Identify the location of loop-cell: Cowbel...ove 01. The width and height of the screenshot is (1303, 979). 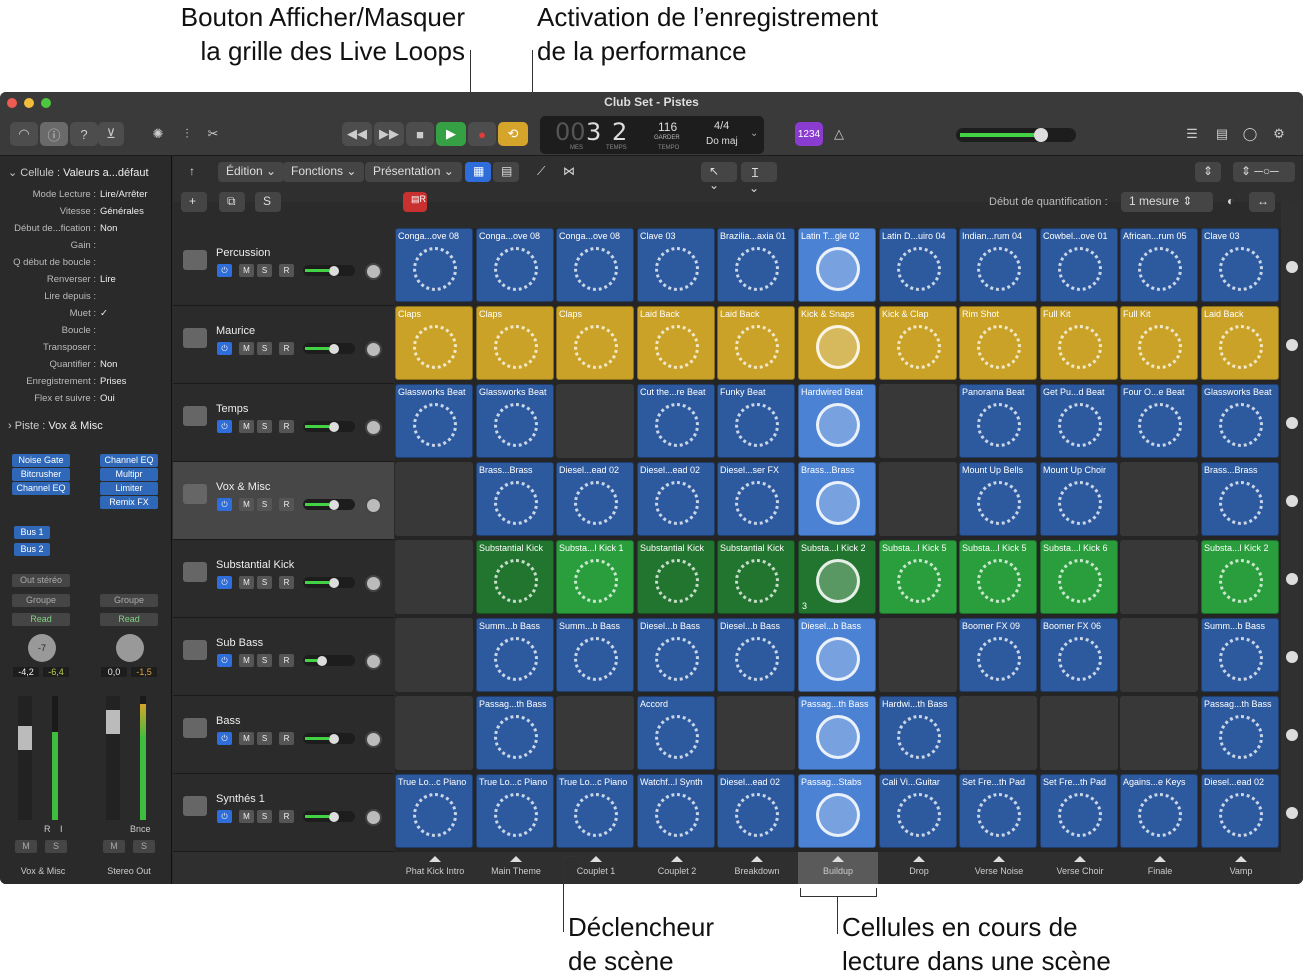
(1079, 265).